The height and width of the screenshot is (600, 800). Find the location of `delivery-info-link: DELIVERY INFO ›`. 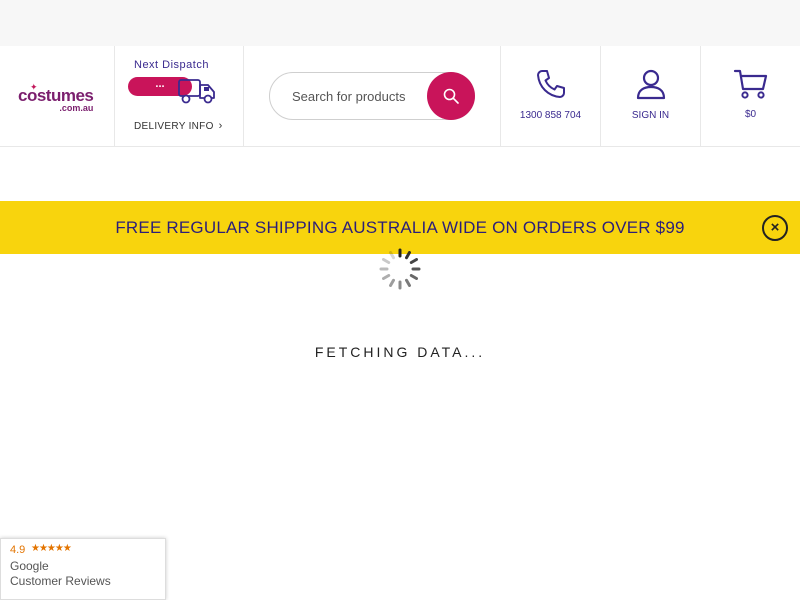

delivery-info-link: DELIVERY INFO › is located at coordinates (178, 126).